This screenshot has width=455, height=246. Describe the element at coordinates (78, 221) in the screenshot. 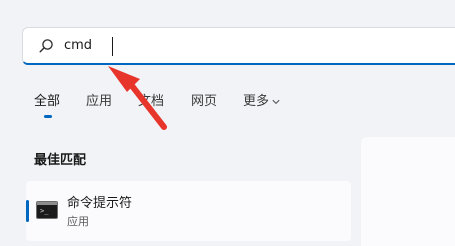

I see `result-type: 应用` at that location.